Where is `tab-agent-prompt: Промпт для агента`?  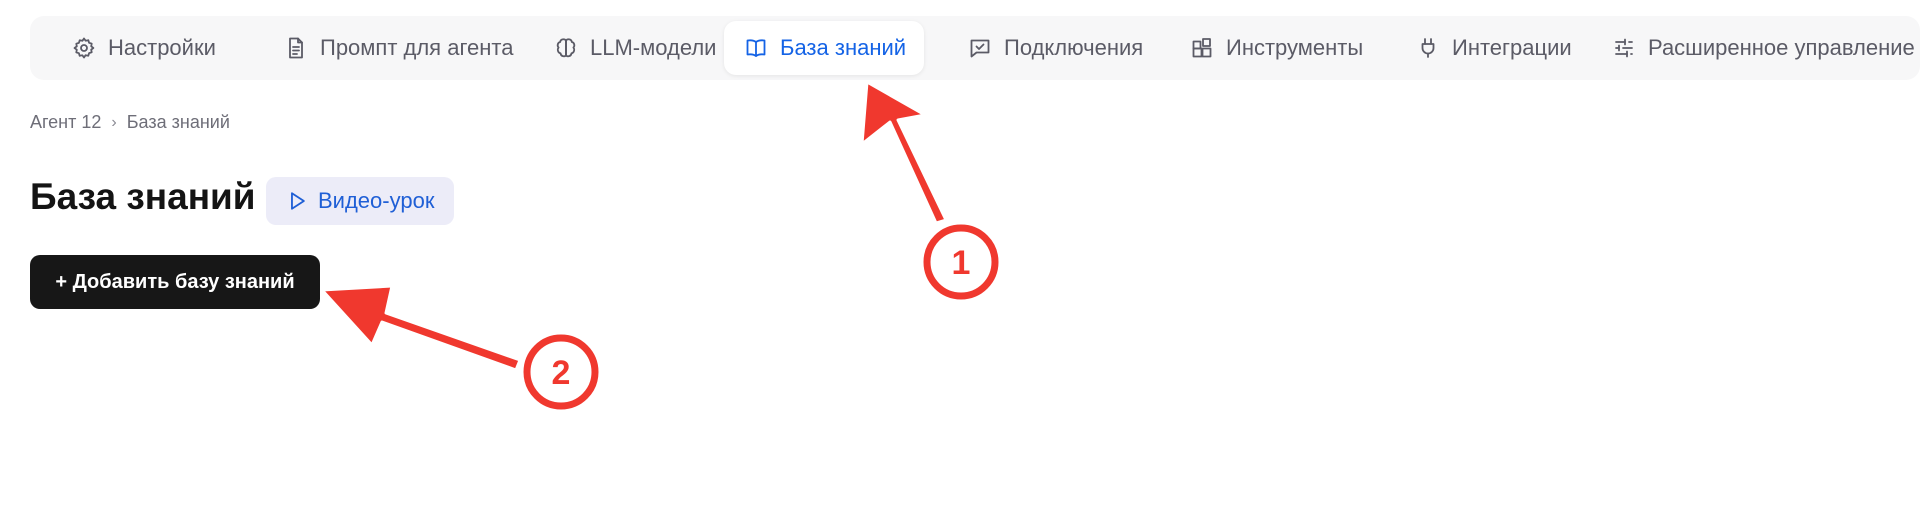
tab-agent-prompt: Промпт для агента is located at coordinates (398, 48).